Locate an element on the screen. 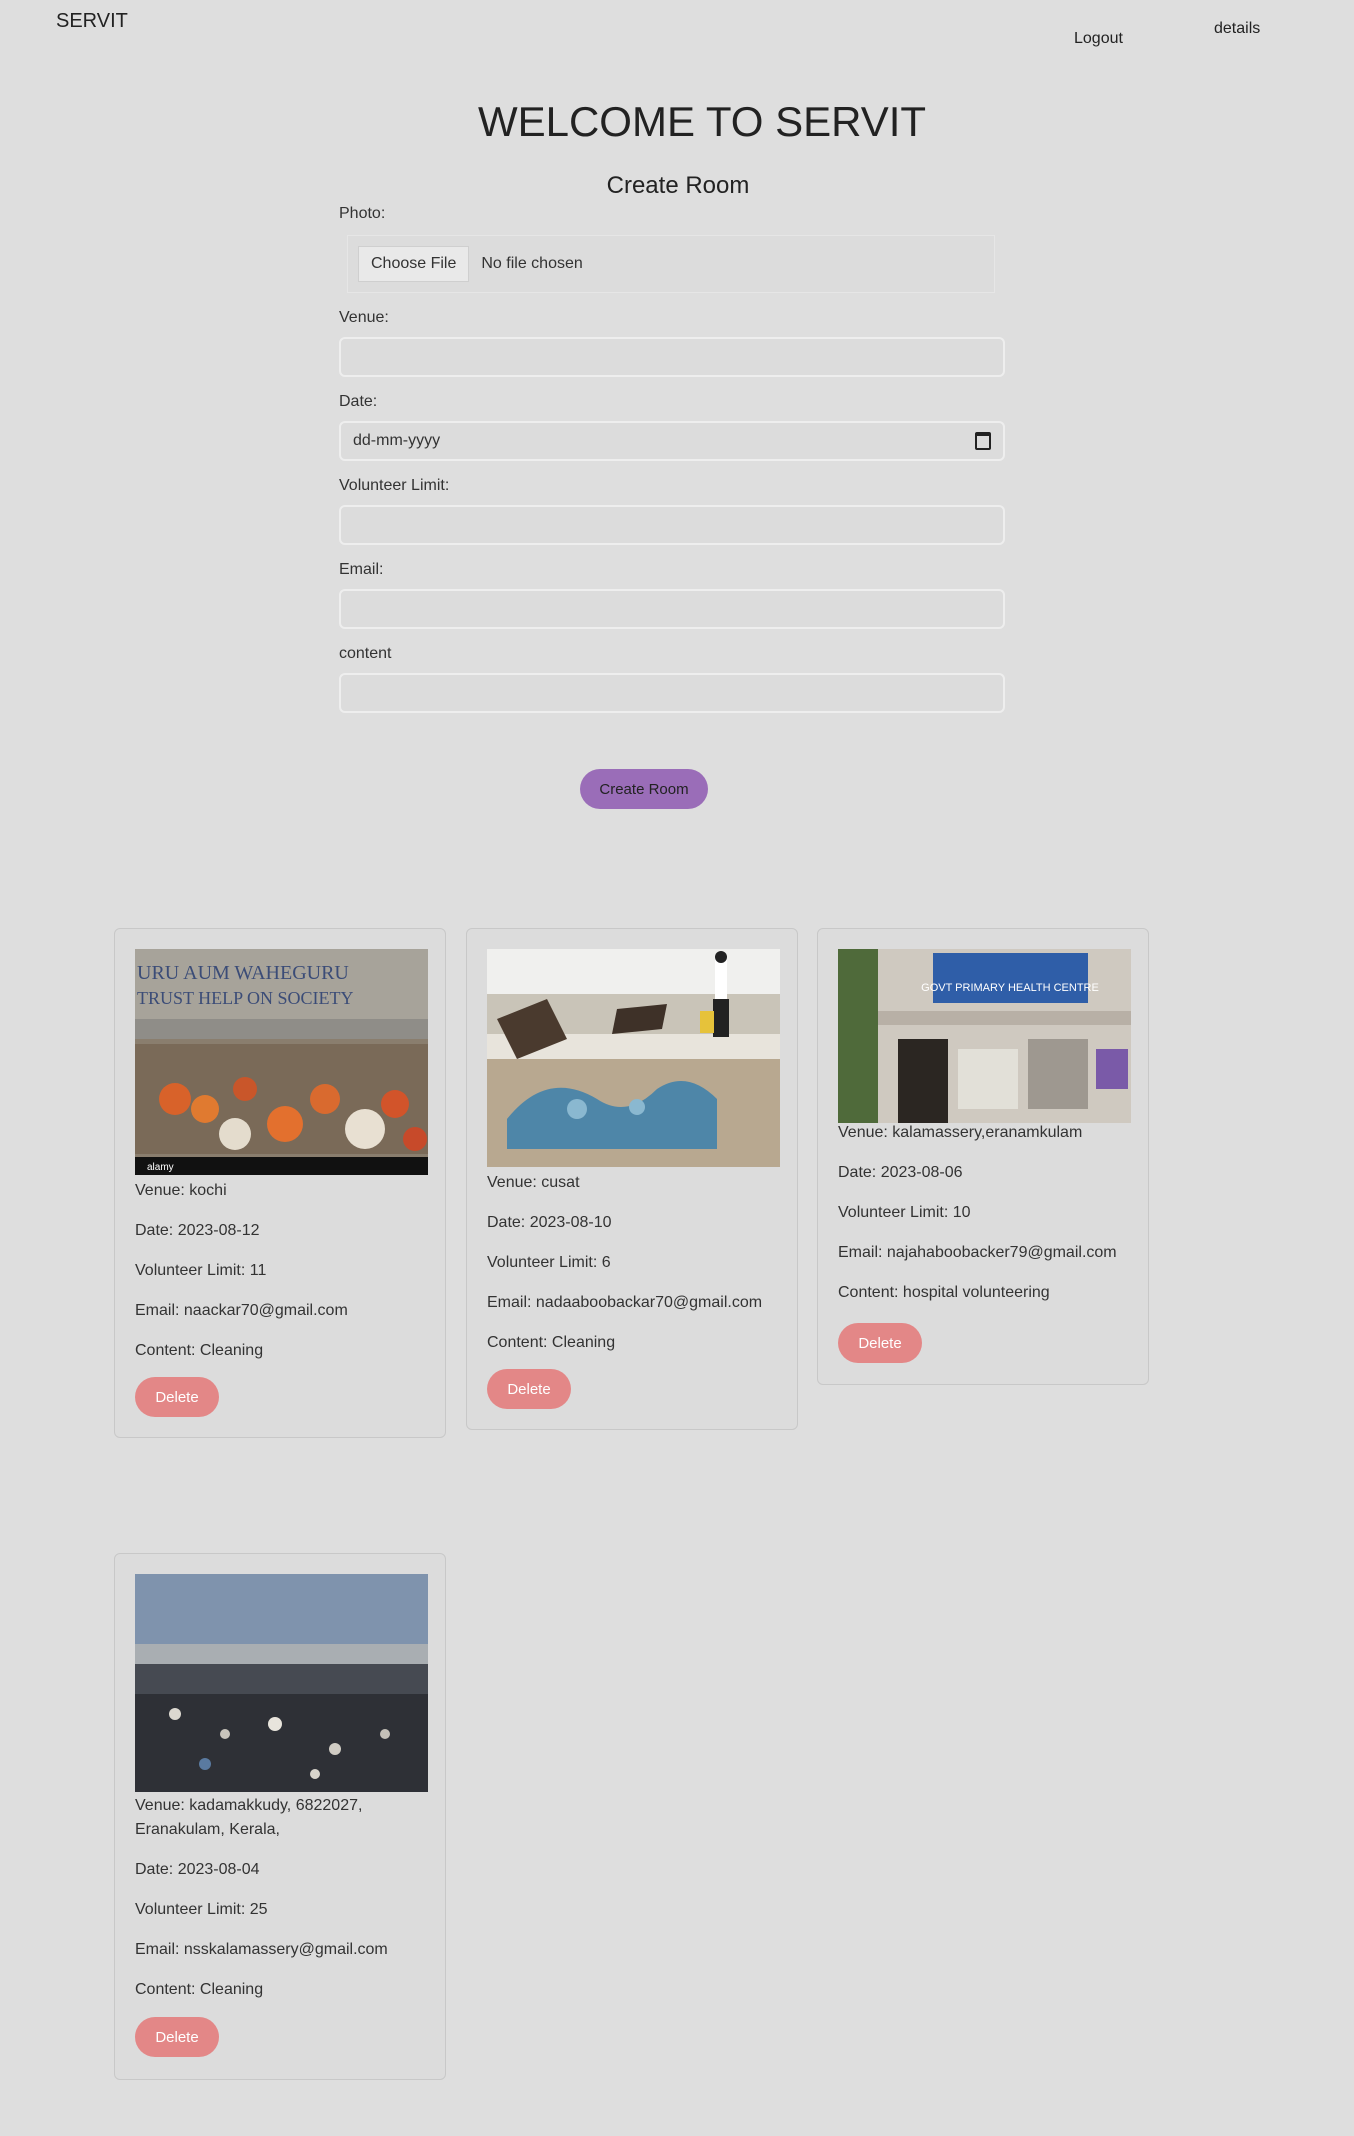  room-email: Email: najahaboobacker79@gmail.com is located at coordinates (977, 1252).